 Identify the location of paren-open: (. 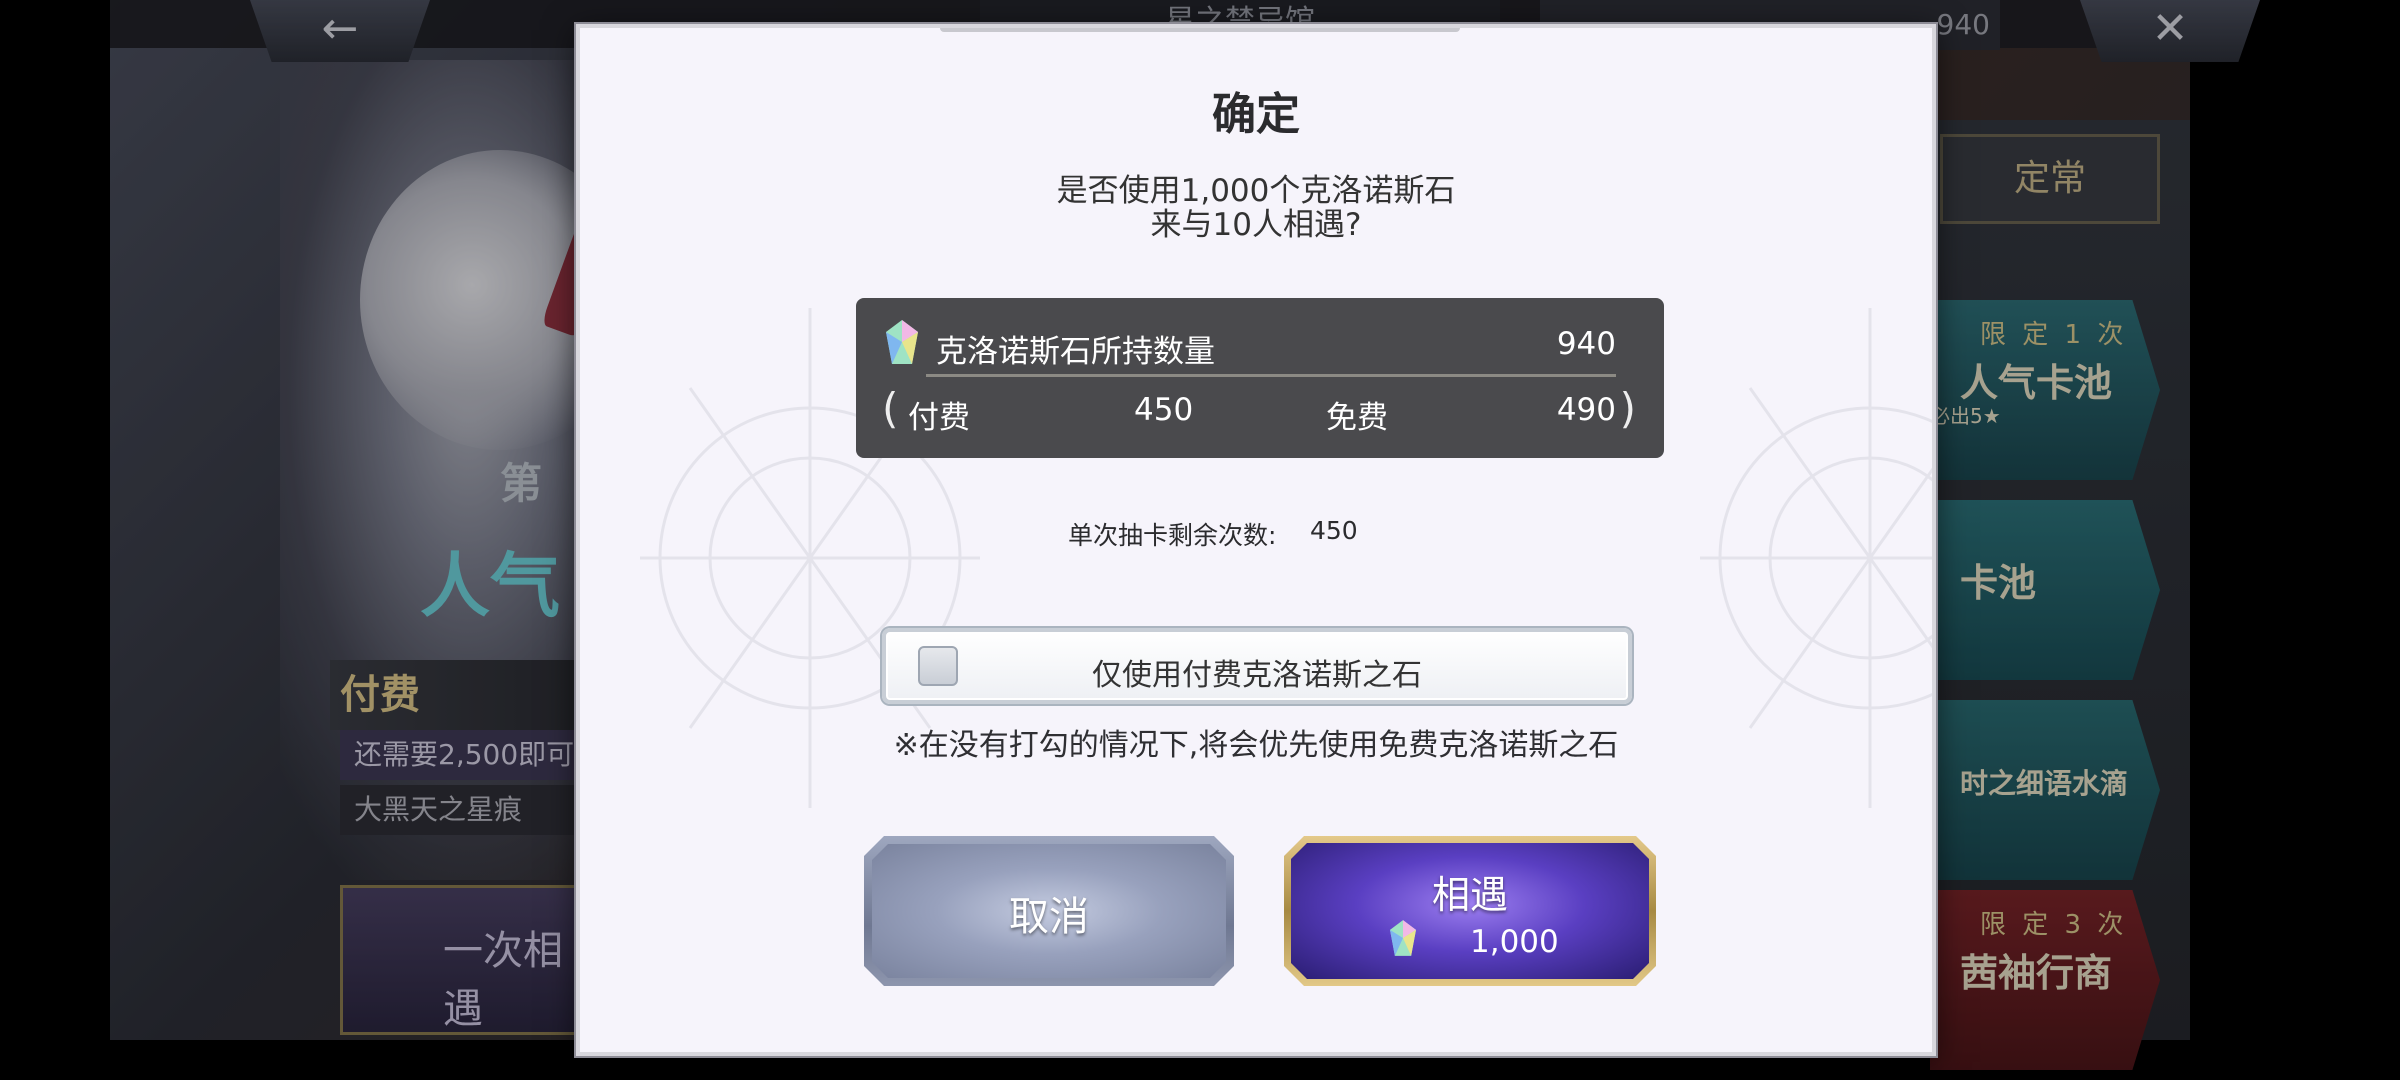
(890, 408).